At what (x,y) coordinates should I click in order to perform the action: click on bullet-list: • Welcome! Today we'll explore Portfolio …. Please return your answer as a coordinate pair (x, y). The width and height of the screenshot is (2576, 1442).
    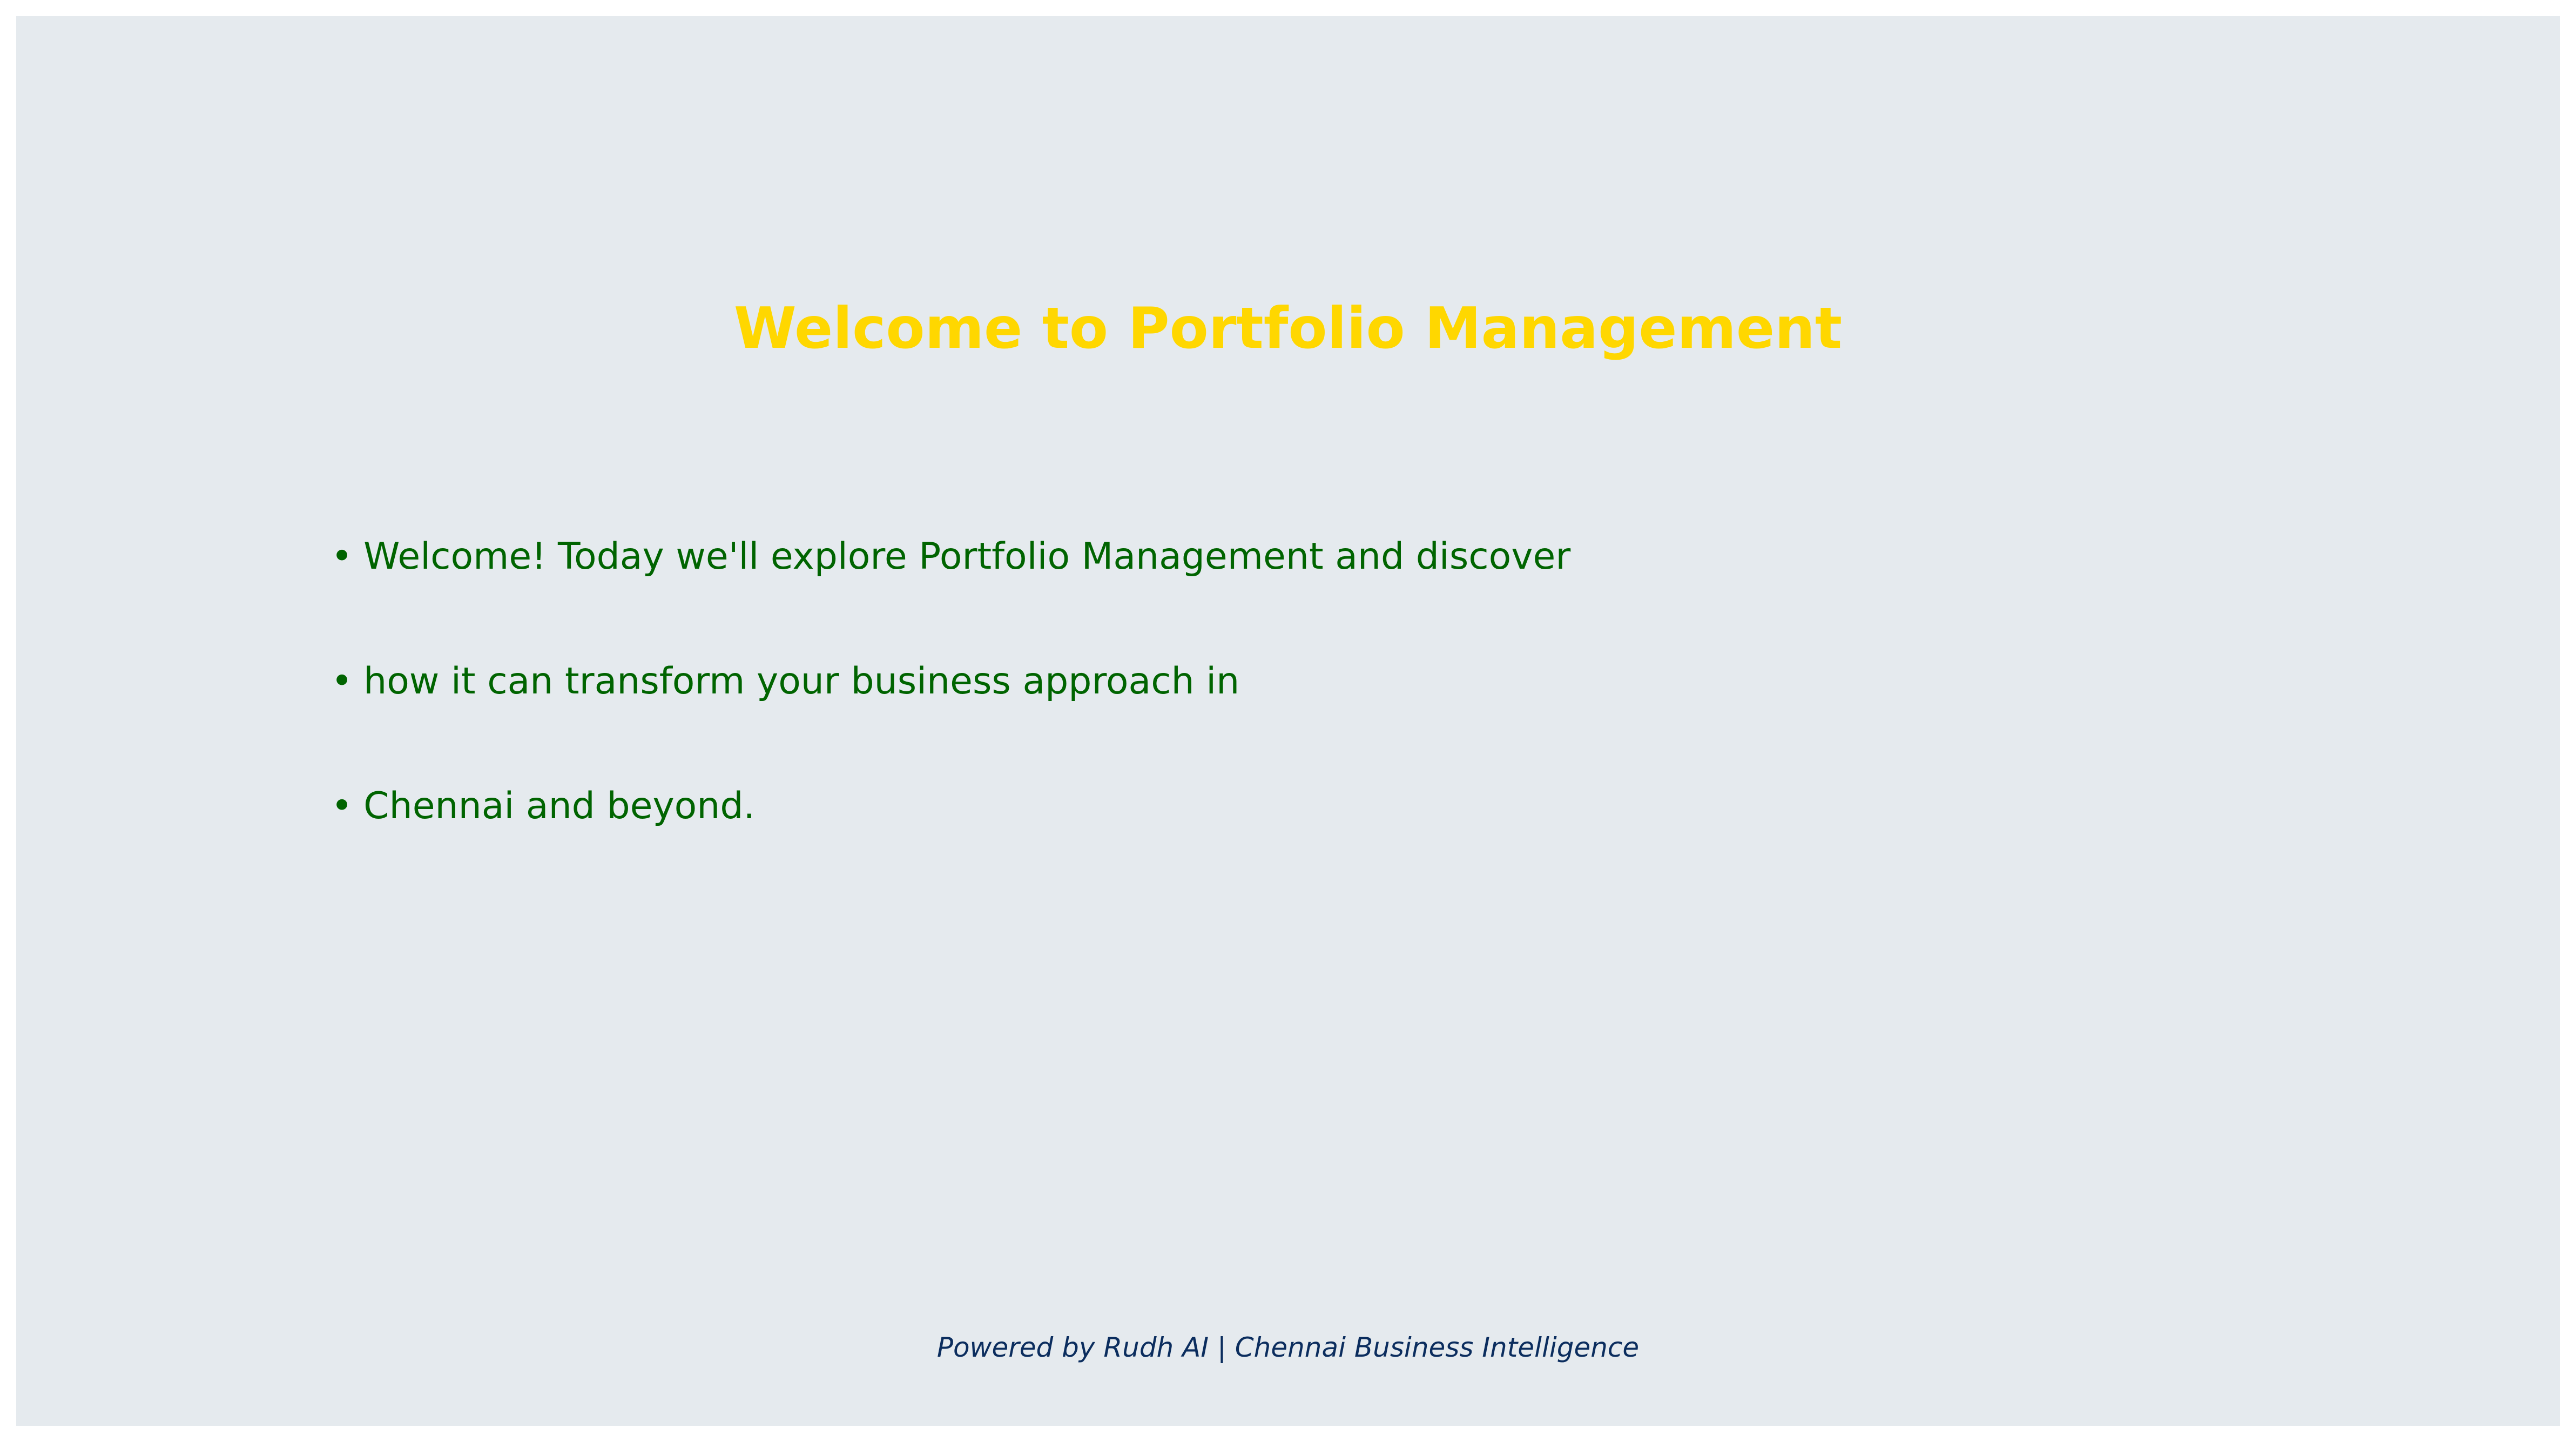
    Looking at the image, I should click on (950, 722).